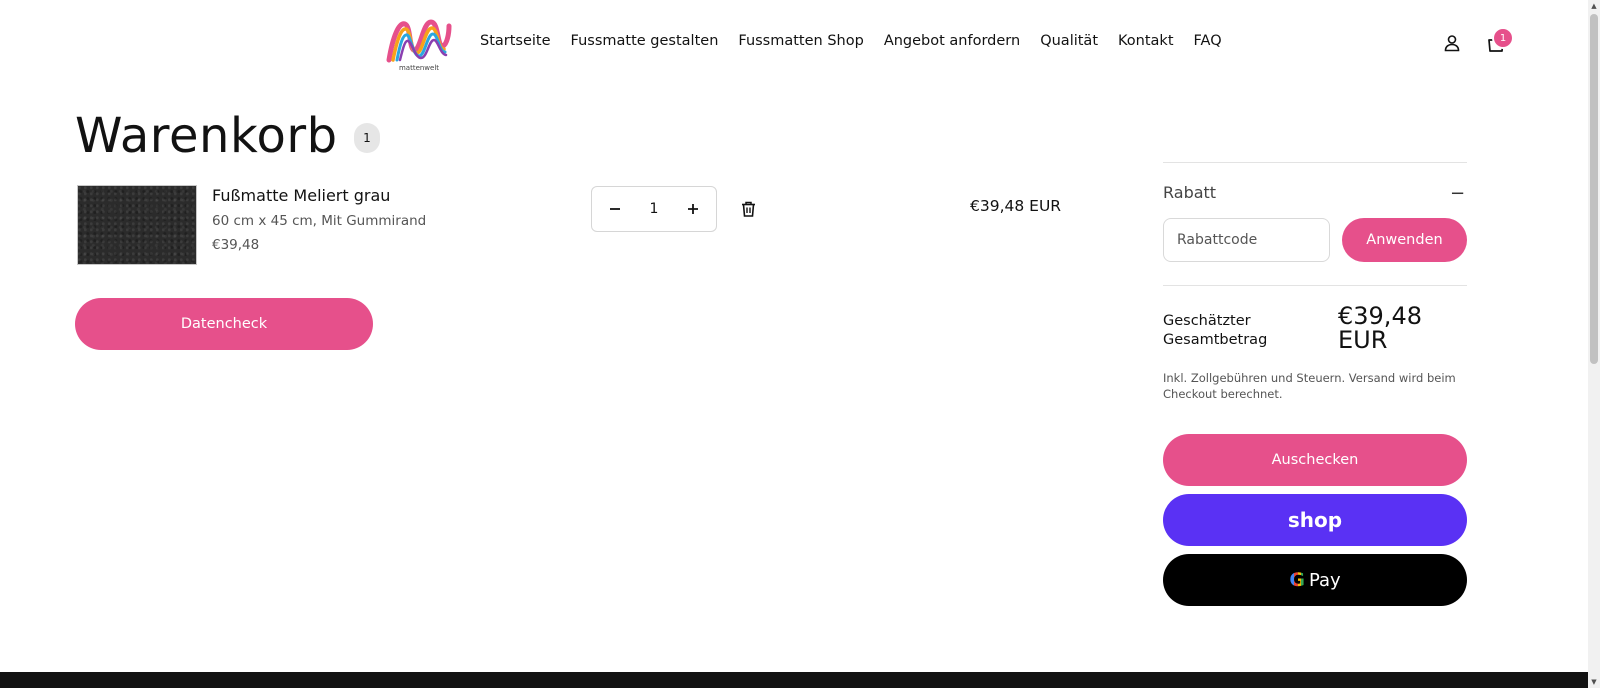 The image size is (1600, 688). What do you see at coordinates (1594, 682) in the screenshot?
I see `scroll-down-arrow-icon: ▼` at bounding box center [1594, 682].